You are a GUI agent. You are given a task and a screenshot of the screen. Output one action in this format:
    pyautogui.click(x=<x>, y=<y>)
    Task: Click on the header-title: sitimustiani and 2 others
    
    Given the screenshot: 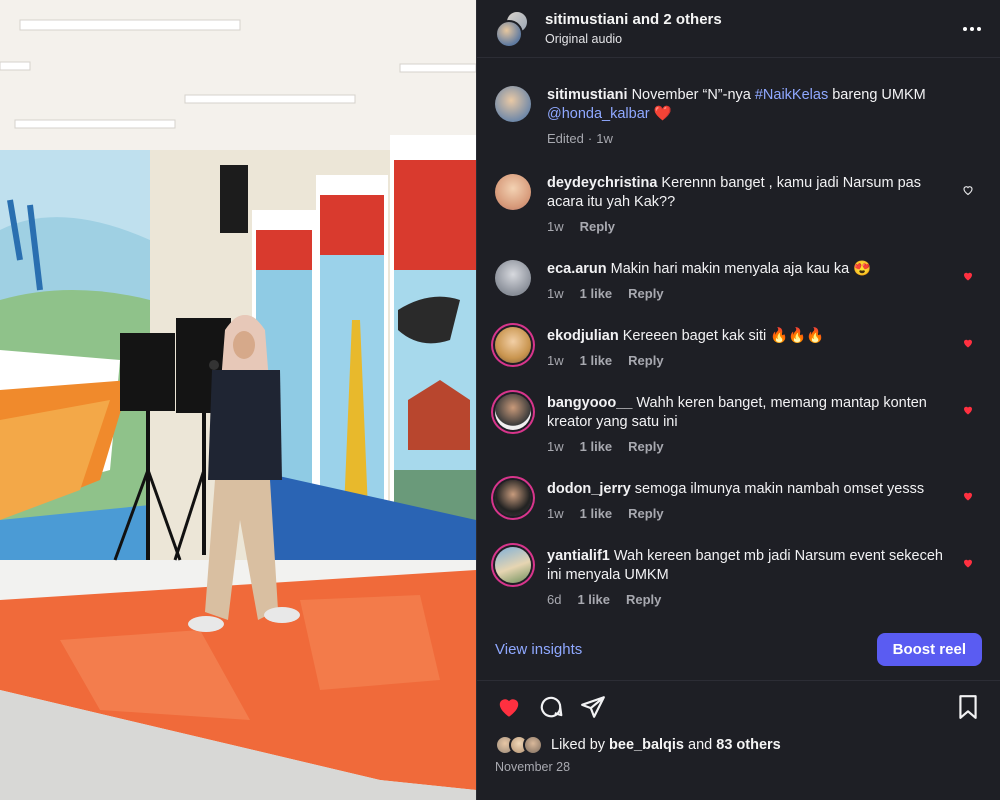 What is the action you would take?
    pyautogui.click(x=752, y=19)
    